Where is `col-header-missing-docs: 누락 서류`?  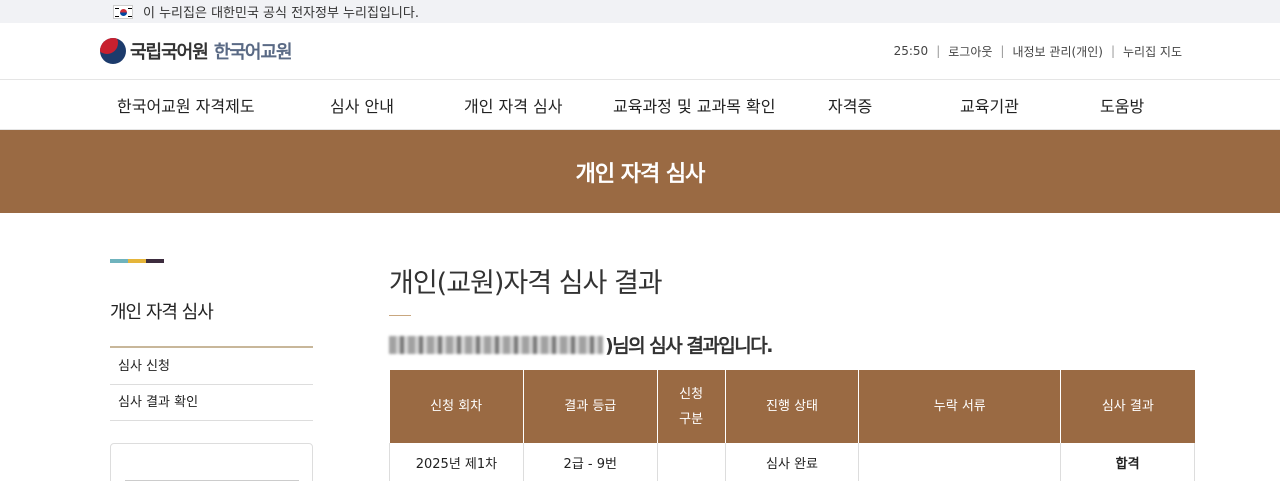 col-header-missing-docs: 누락 서류 is located at coordinates (960, 406).